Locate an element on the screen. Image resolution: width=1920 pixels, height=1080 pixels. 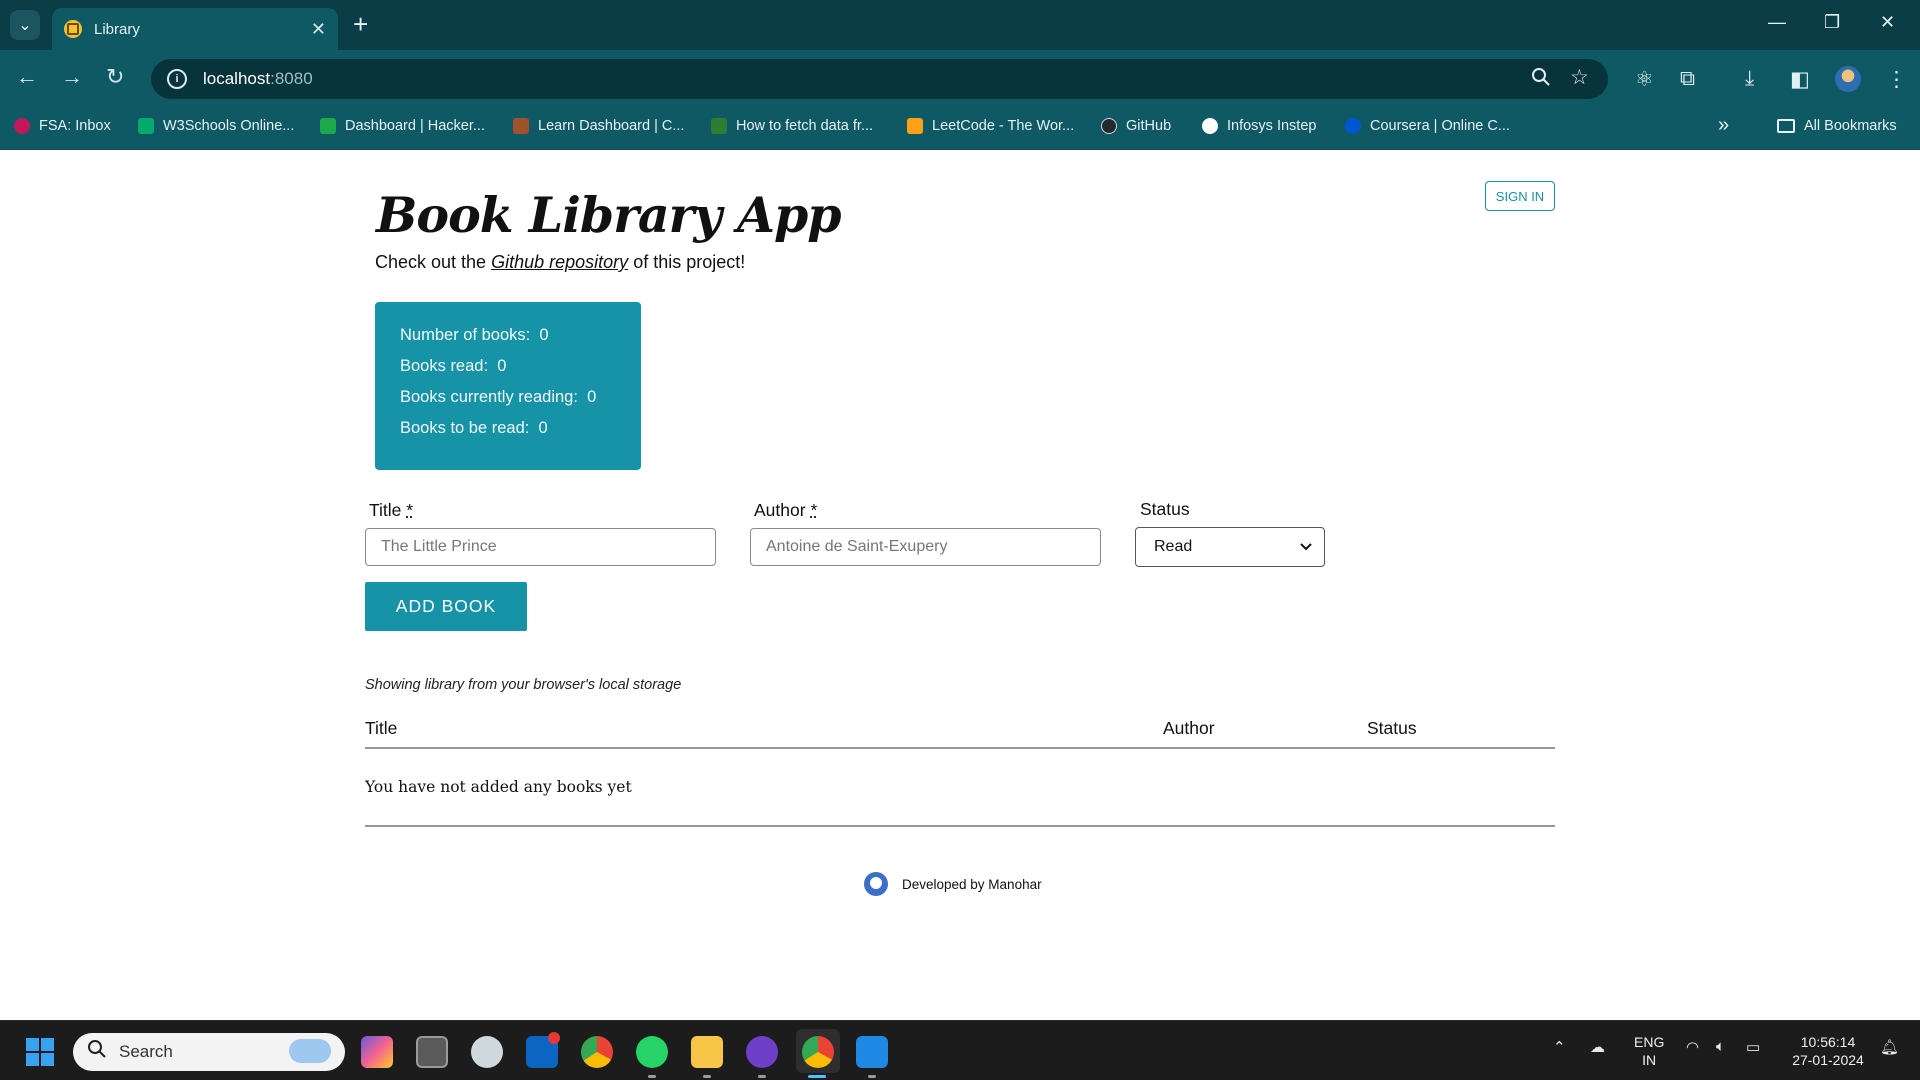
title-label-text: Title is located at coordinates (385, 510).